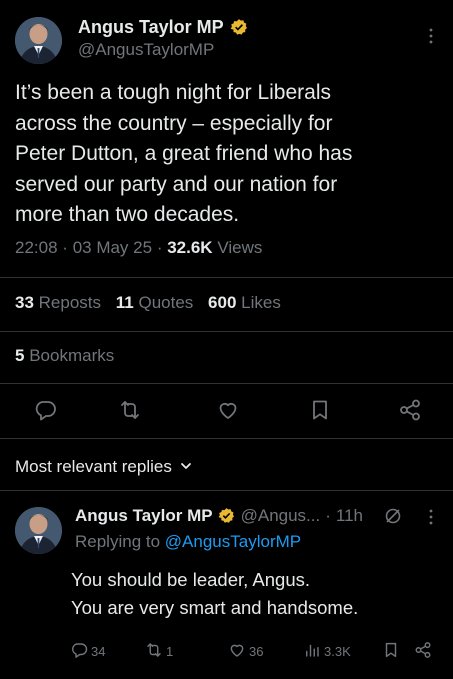 The image size is (453, 679). Describe the element at coordinates (98, 651) in the screenshot. I see `reply-replies-count: 34` at that location.